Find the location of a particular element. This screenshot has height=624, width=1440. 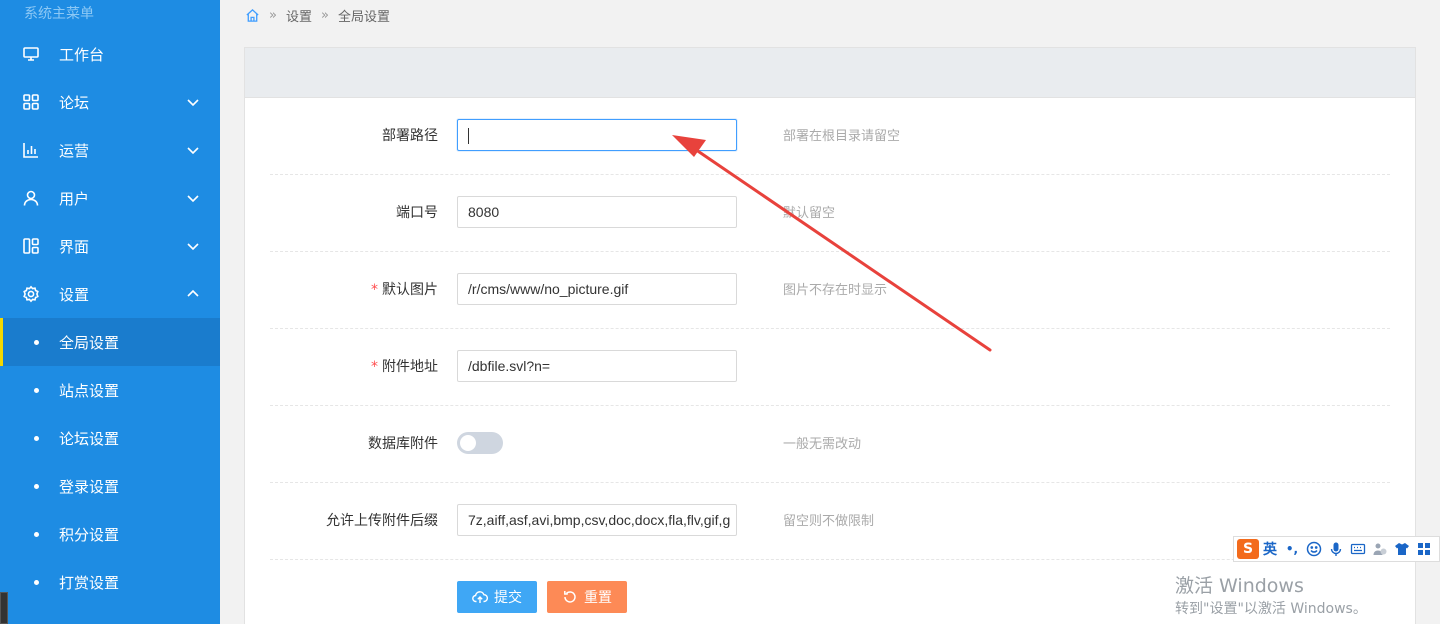

deploy-path-input is located at coordinates (597, 135).